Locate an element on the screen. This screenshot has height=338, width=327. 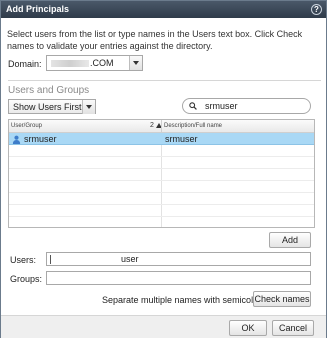
domain-label: Domain: is located at coordinates (25, 64).